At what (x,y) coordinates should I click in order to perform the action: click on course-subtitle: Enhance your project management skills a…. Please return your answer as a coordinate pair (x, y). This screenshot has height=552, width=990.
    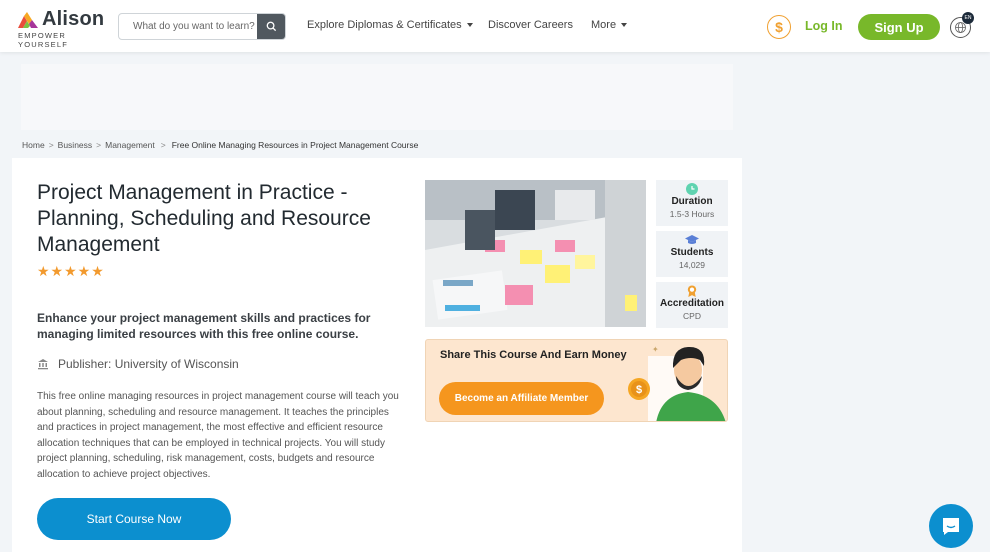
    Looking at the image, I should click on (204, 326).